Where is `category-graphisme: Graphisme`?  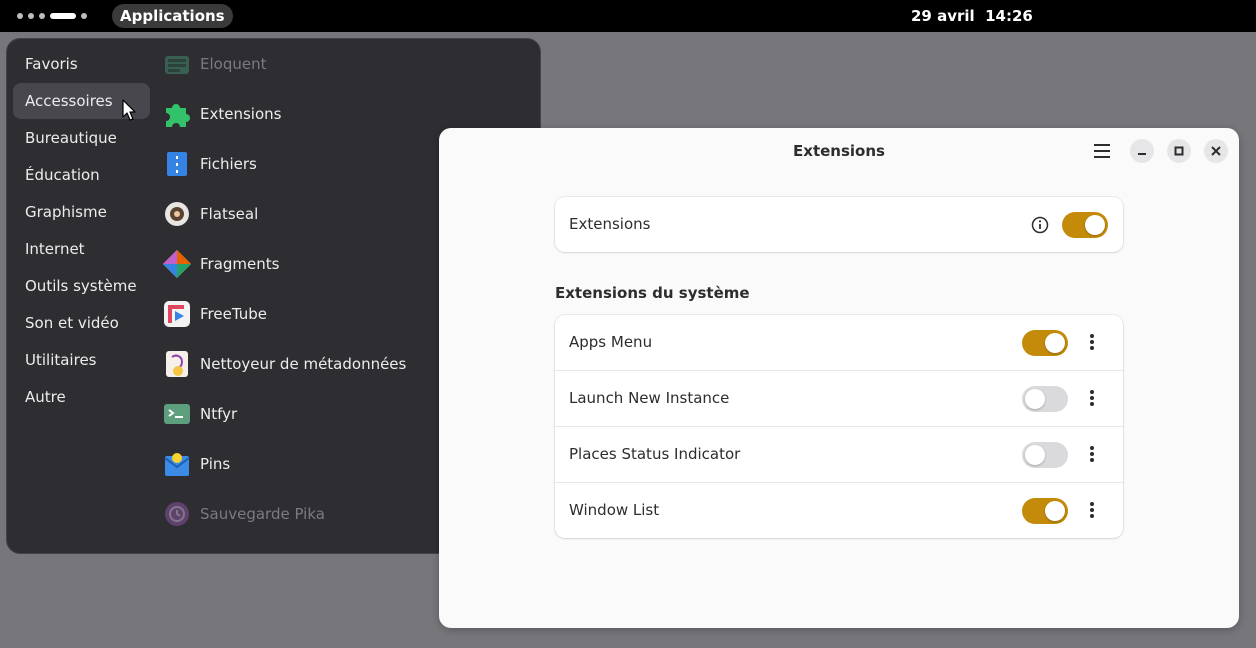
category-graphisme: Graphisme is located at coordinates (81, 212).